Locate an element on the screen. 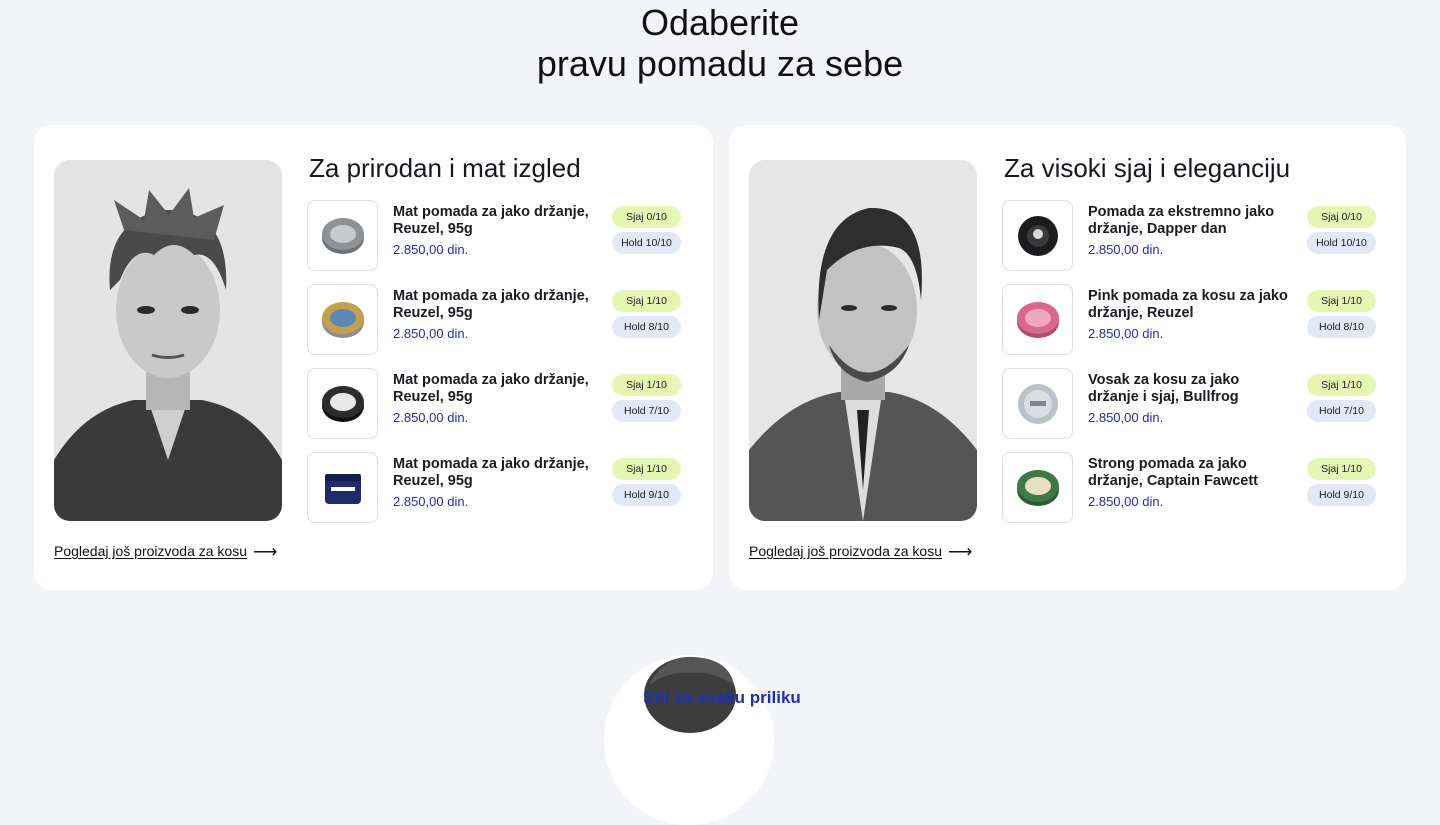 This screenshot has width=1440, height=825. style-section-image is located at coordinates (689, 740).